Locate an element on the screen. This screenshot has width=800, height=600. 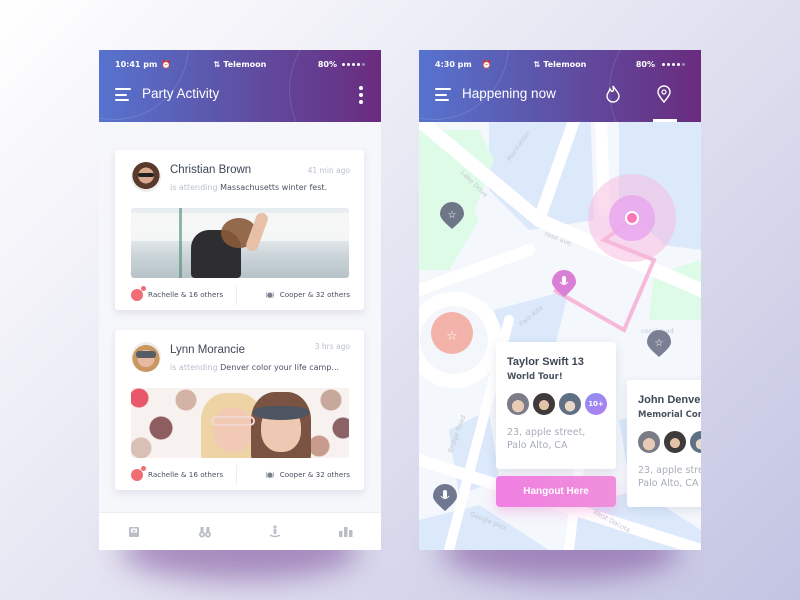
user-name: Lynn Morancie is located at coordinates (207, 350).